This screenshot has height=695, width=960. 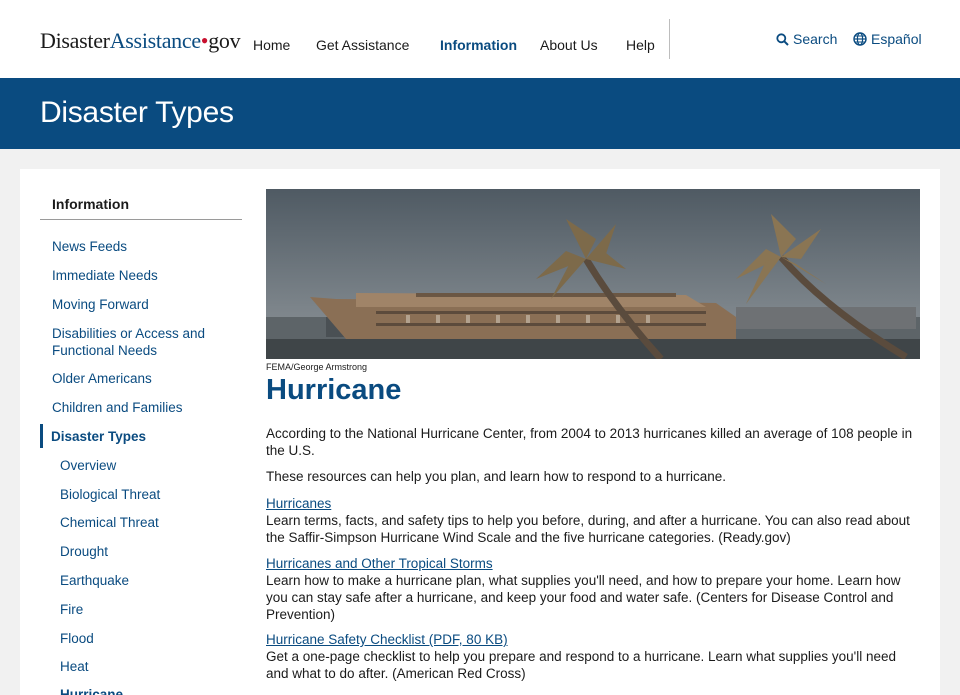 I want to click on site-logo: DisasterAssistance•gov, so click(x=140, y=41).